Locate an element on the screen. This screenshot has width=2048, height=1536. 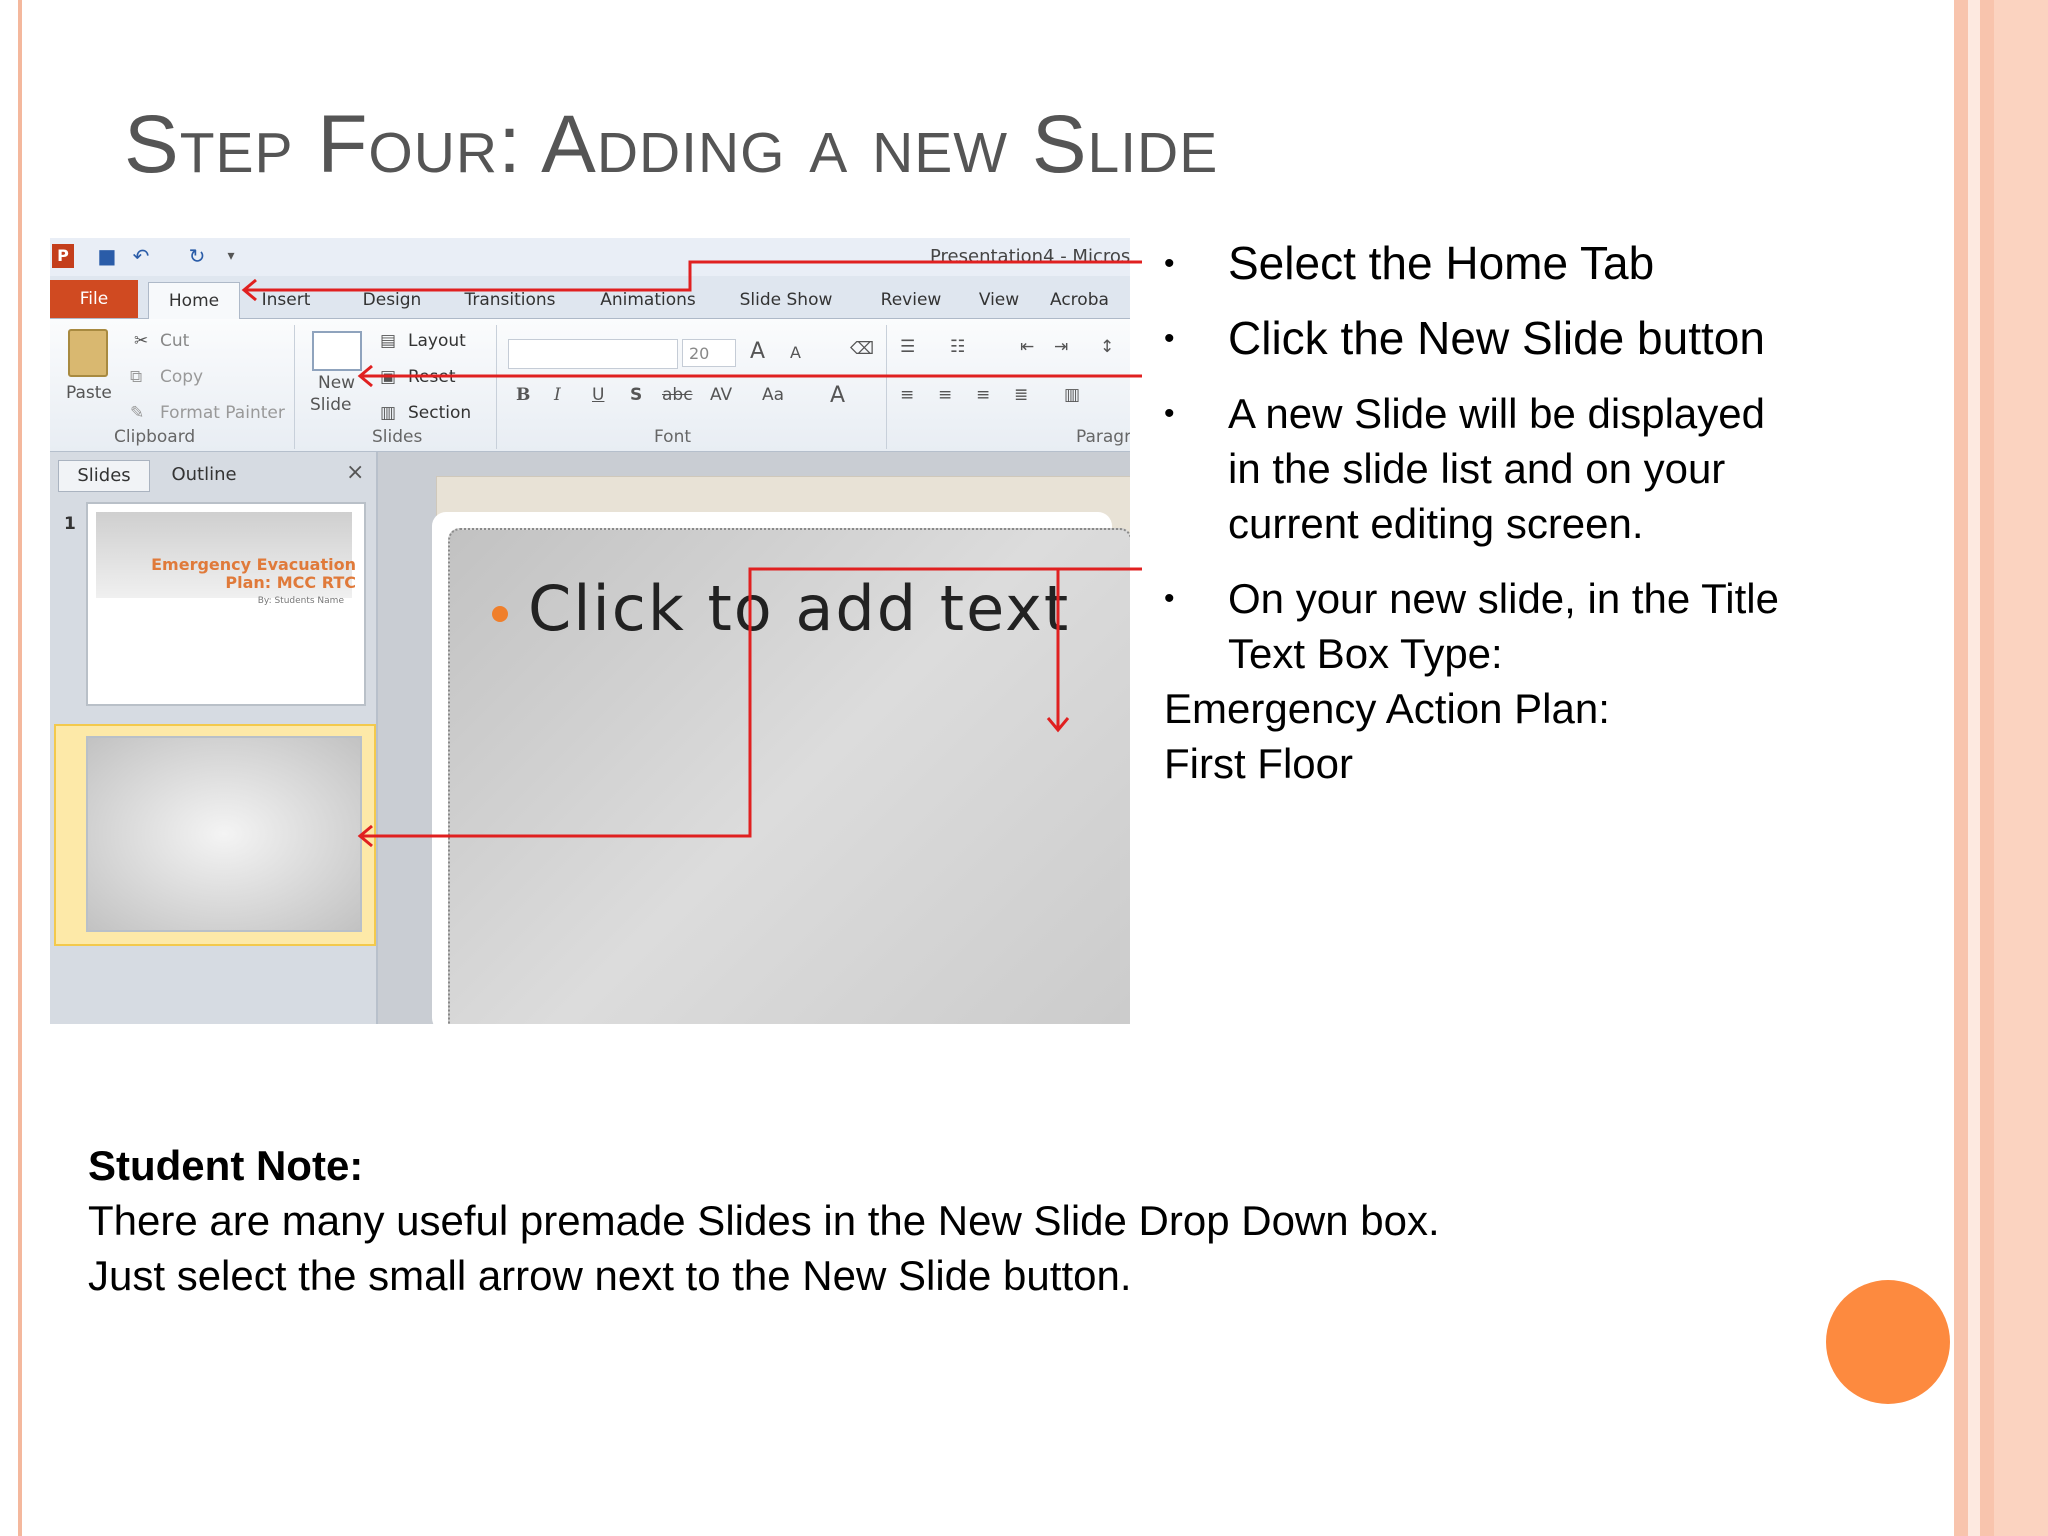
character-spacing-icon: AV is located at coordinates (721, 395).